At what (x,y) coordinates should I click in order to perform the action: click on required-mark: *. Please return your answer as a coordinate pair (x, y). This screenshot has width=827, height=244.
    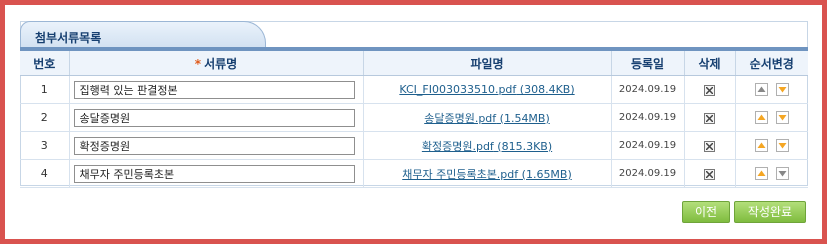
    Looking at the image, I should click on (198, 63).